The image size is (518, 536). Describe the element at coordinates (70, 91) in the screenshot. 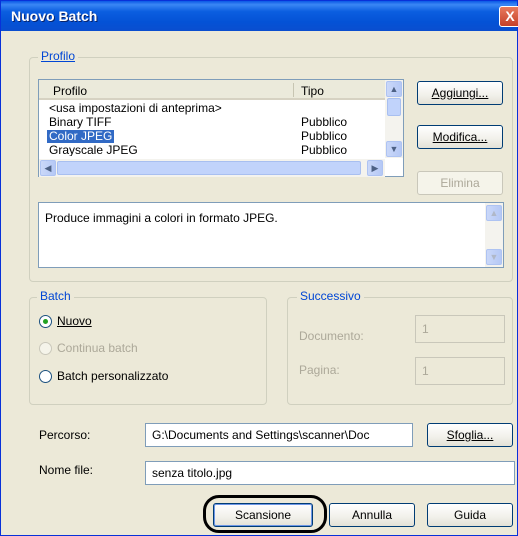

I see `column-header-profilo: Profilo` at that location.